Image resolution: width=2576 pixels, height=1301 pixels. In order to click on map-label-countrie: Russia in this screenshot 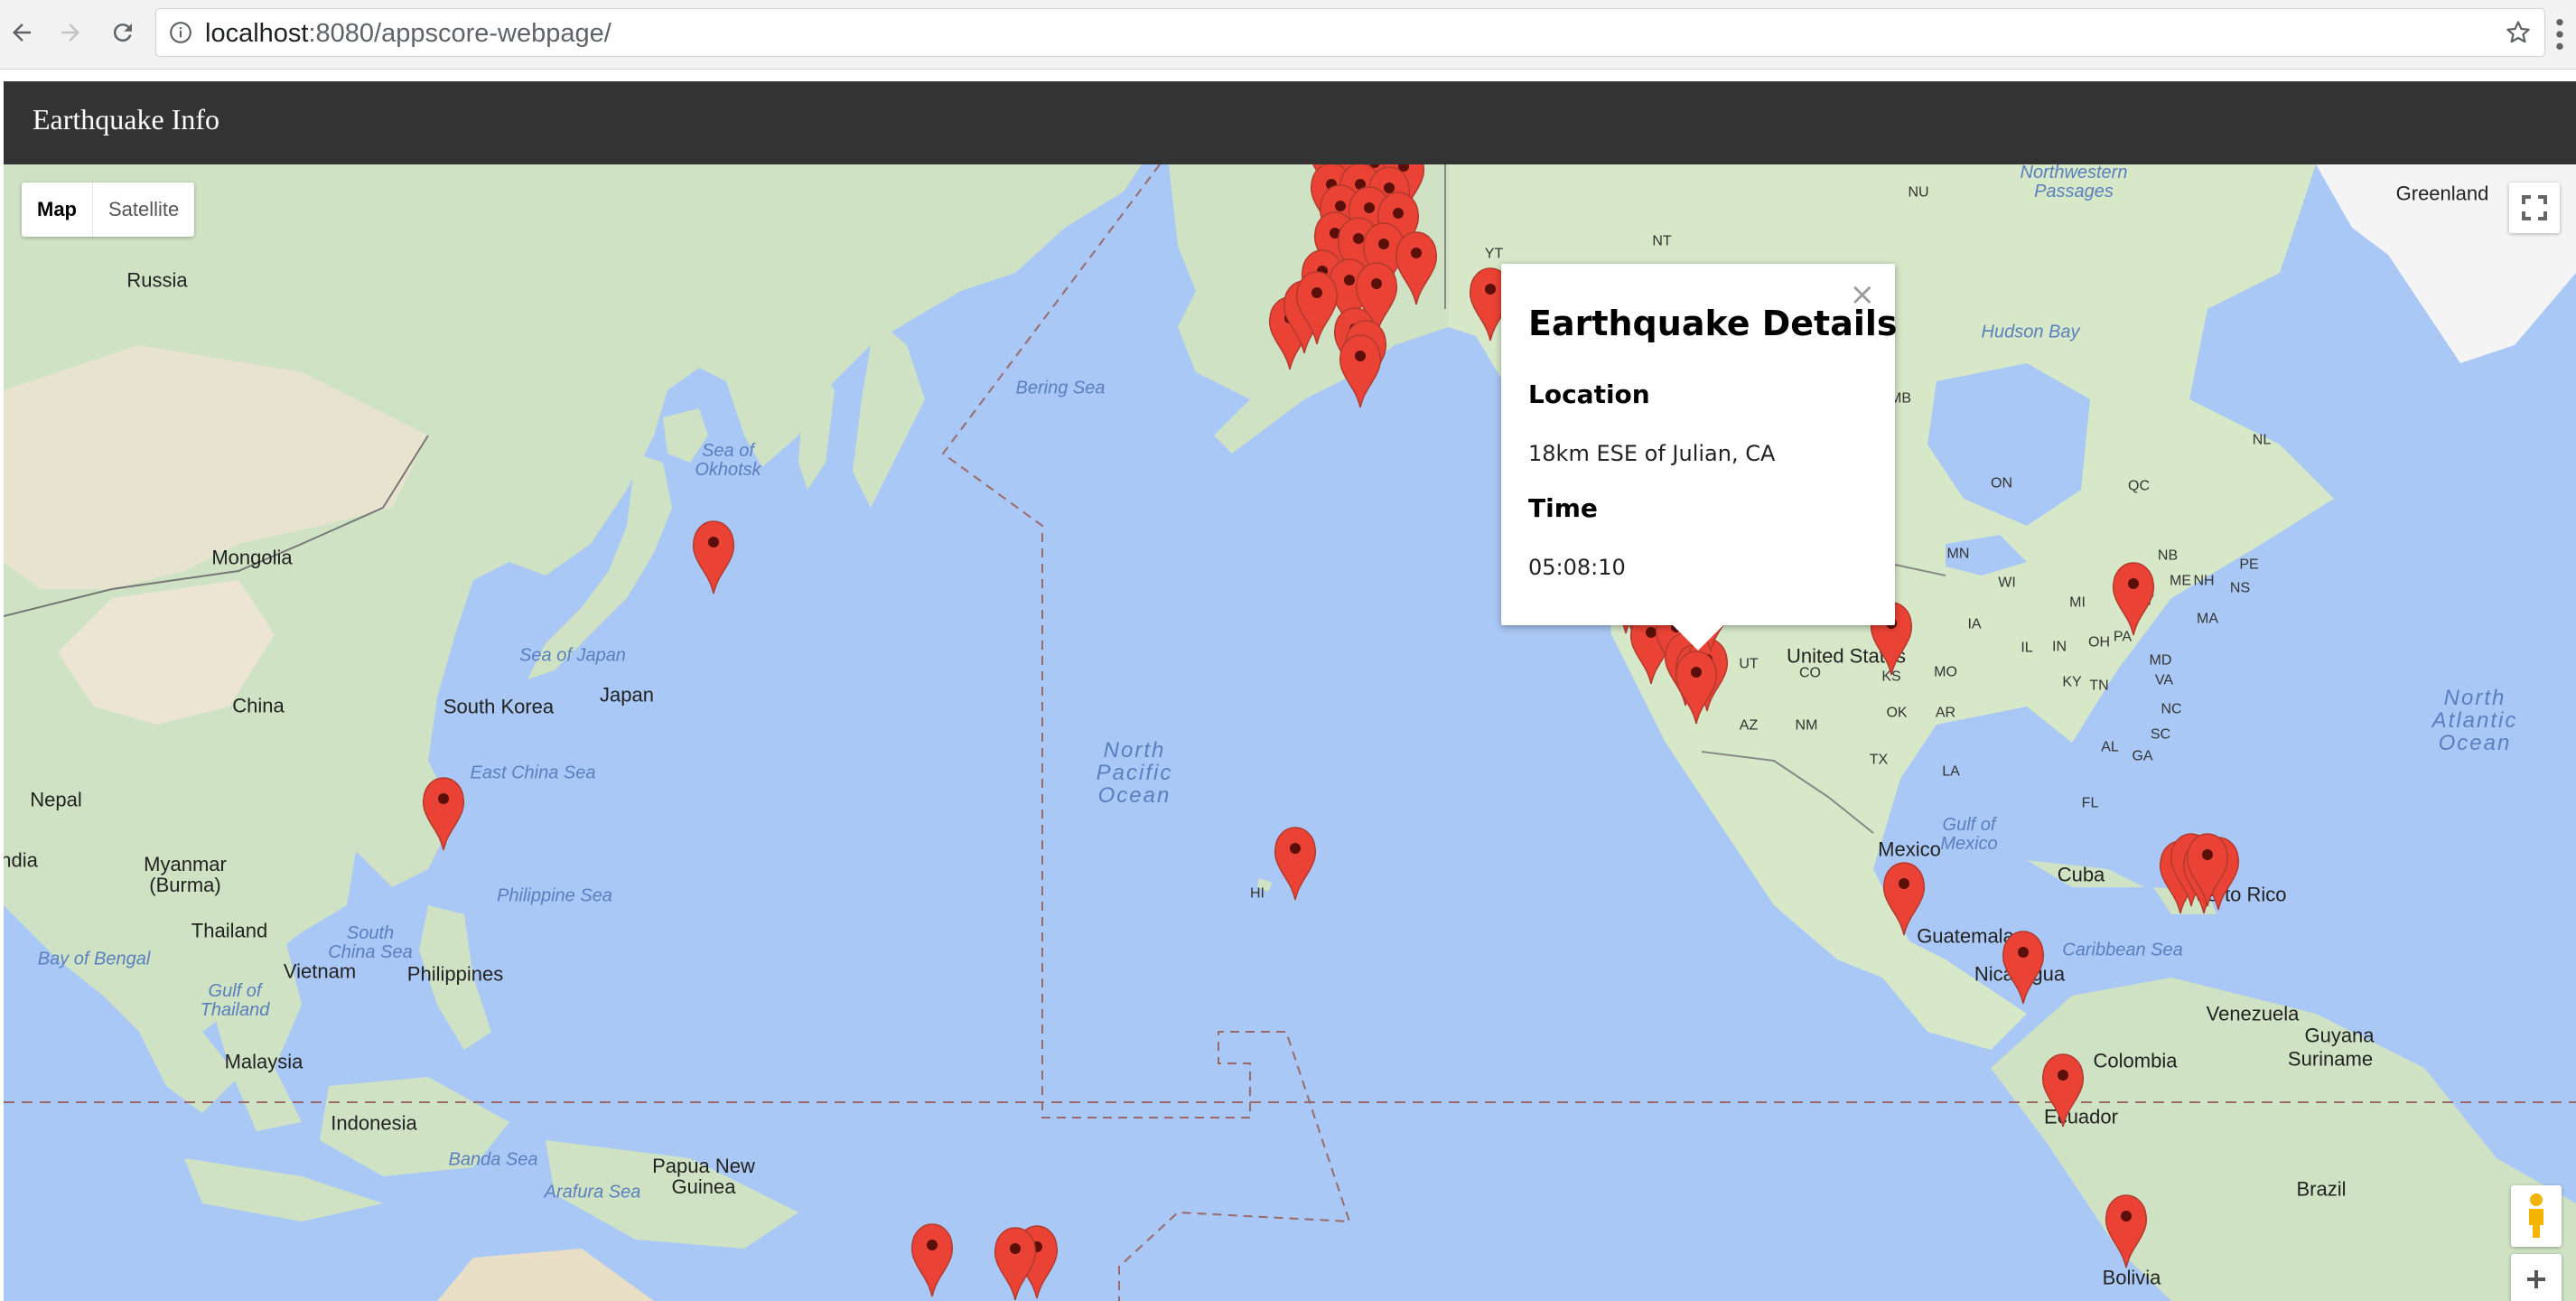, I will do `click(157, 280)`.